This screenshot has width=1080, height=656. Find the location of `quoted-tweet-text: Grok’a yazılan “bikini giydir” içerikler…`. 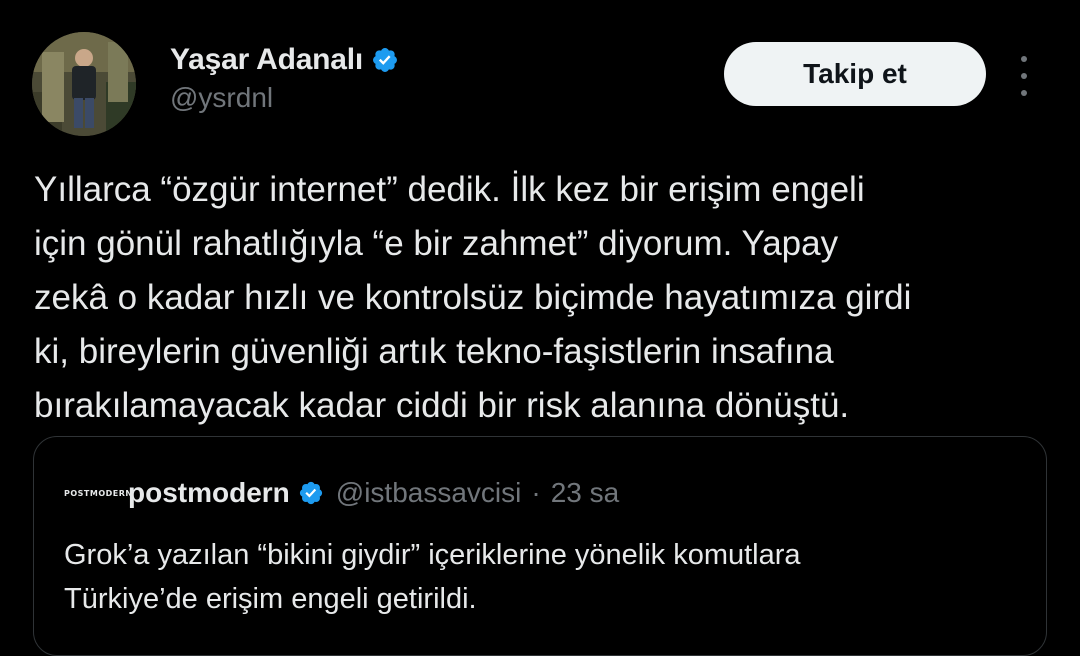

quoted-tweet-text: Grok’a yazılan “bikini giydir” içerikler… is located at coordinates (432, 577).